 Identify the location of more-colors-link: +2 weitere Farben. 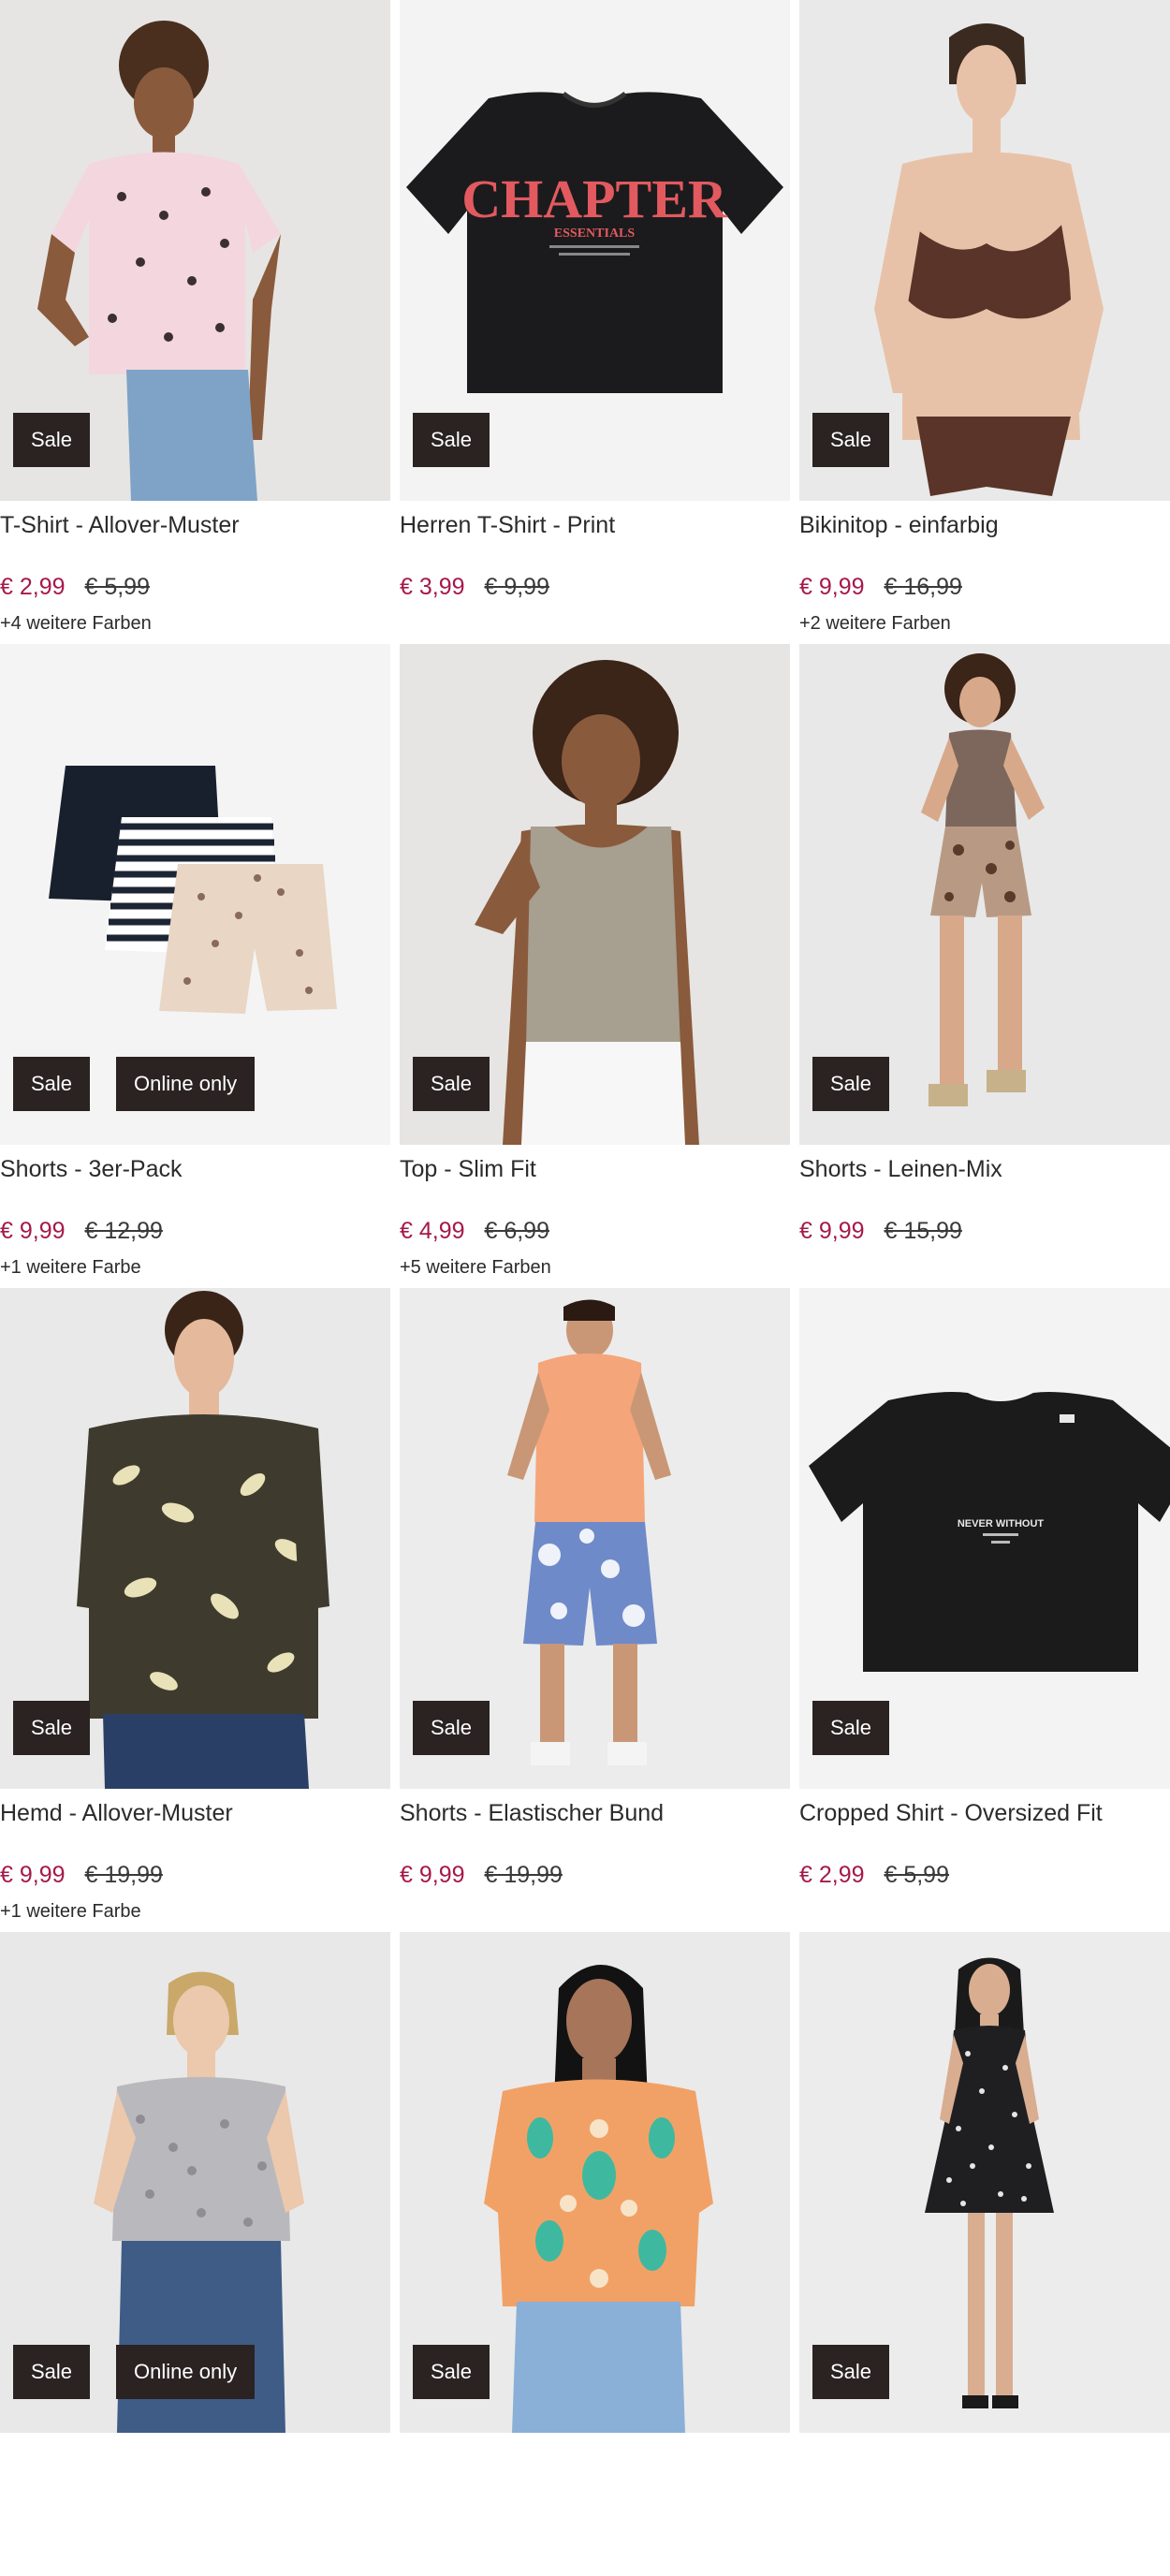
(875, 623).